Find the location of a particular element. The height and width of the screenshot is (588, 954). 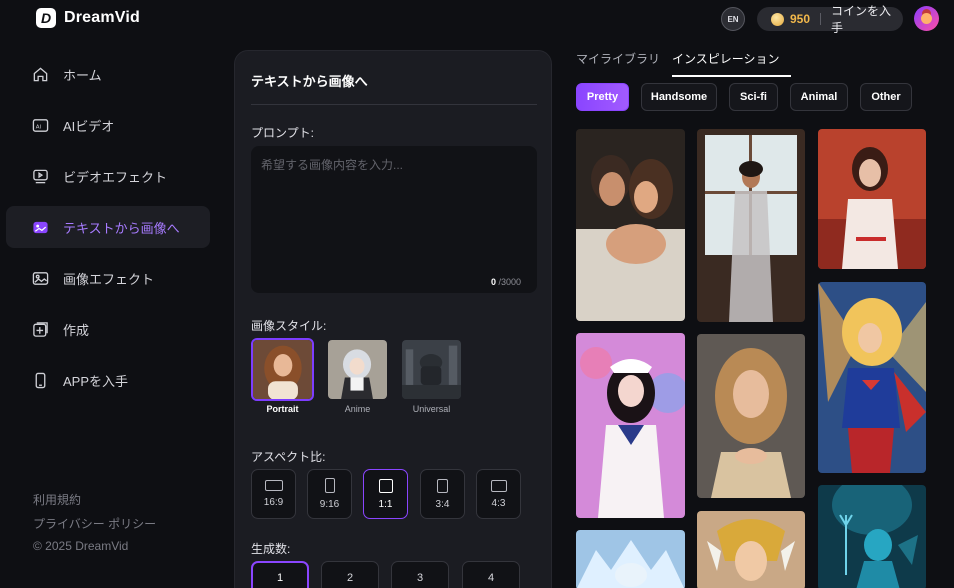

video-effect-icon is located at coordinates (40, 176).